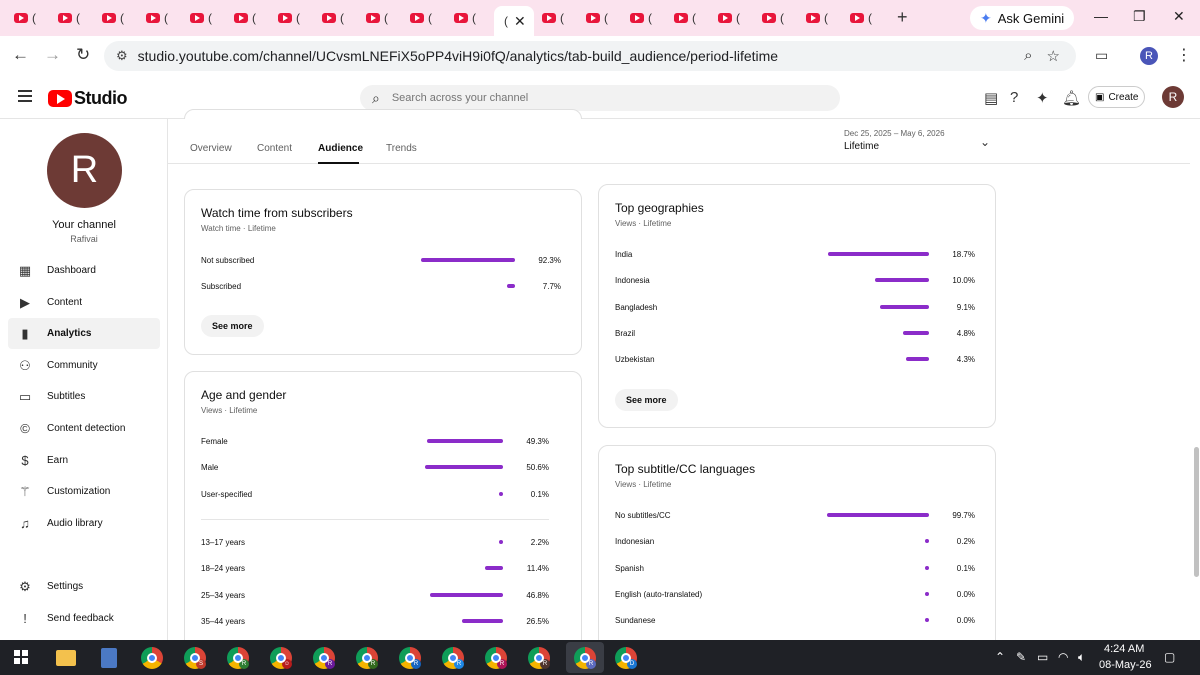 The height and width of the screenshot is (675, 1200). What do you see at coordinates (1101, 16) in the screenshot?
I see `minimize-button: —` at bounding box center [1101, 16].